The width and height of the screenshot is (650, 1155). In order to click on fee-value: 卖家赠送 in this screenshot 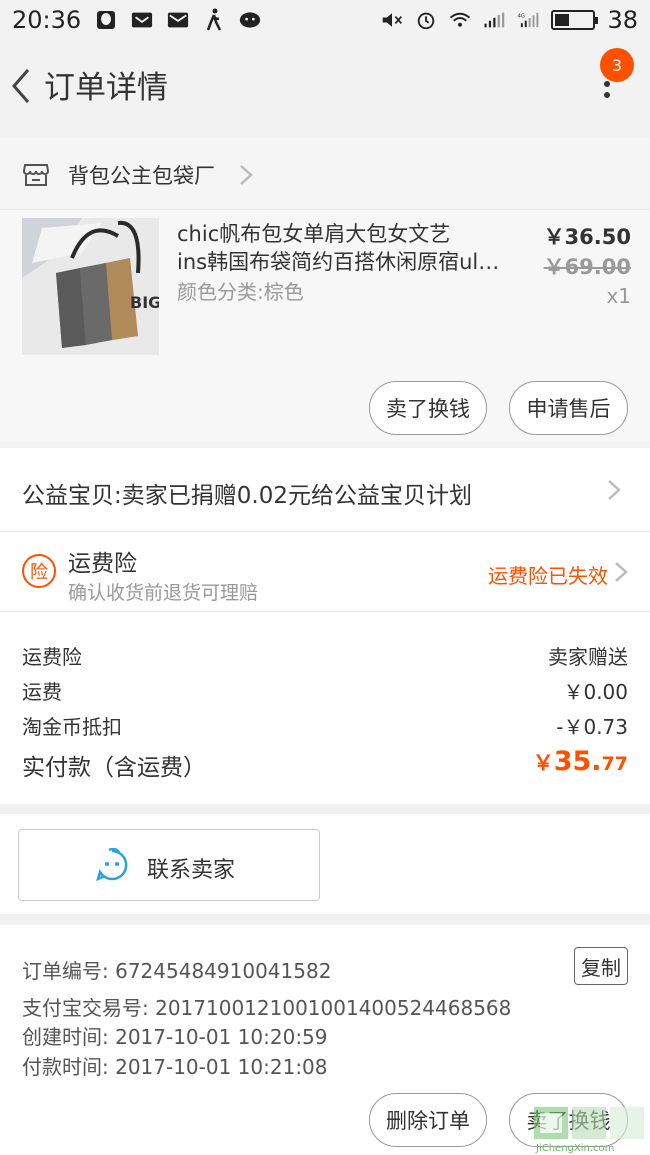, I will do `click(588, 657)`.